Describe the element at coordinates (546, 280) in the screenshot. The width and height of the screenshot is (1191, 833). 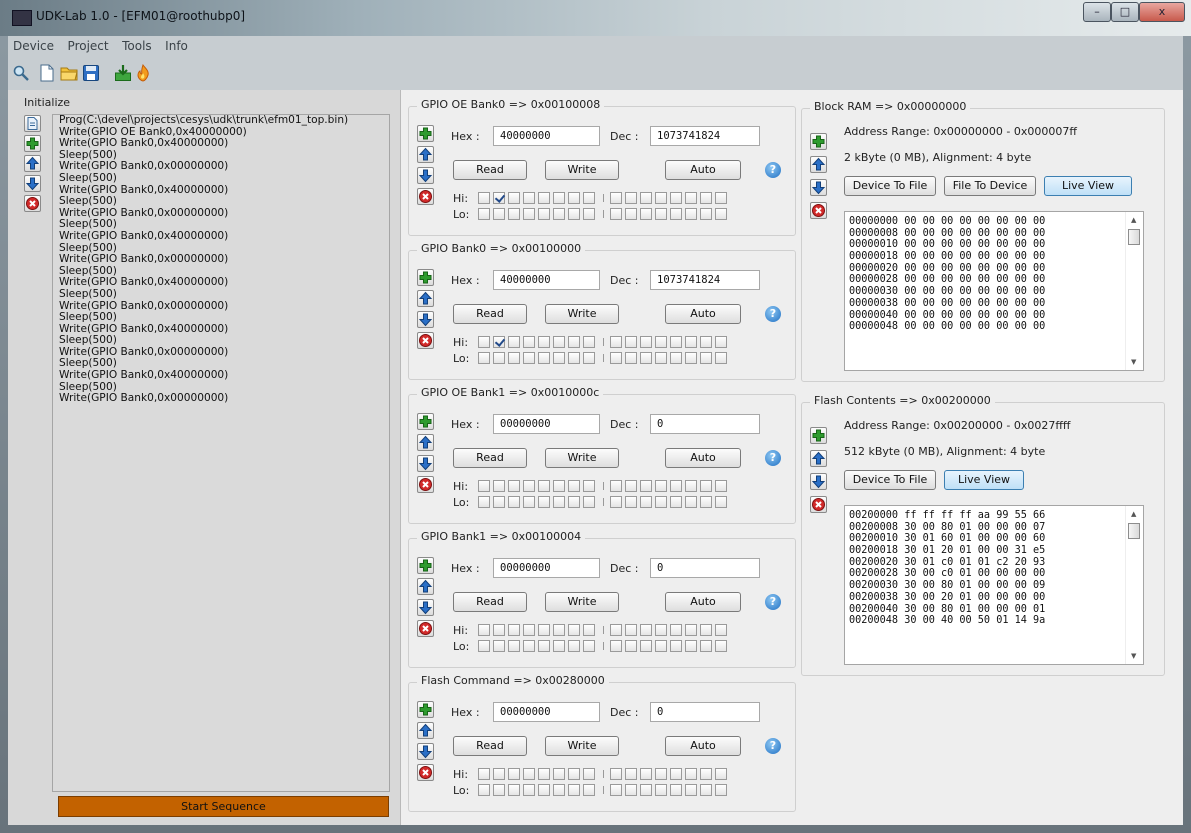
I see `hex-input: 40000000` at that location.